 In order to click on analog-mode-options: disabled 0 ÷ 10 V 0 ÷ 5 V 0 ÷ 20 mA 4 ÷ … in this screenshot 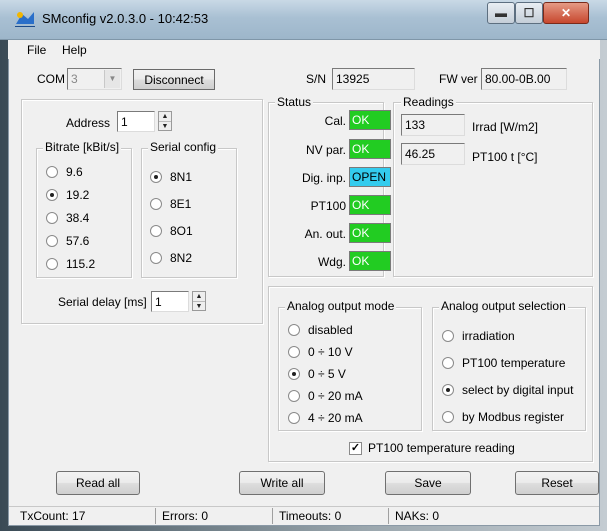, I will do `click(325, 374)`.